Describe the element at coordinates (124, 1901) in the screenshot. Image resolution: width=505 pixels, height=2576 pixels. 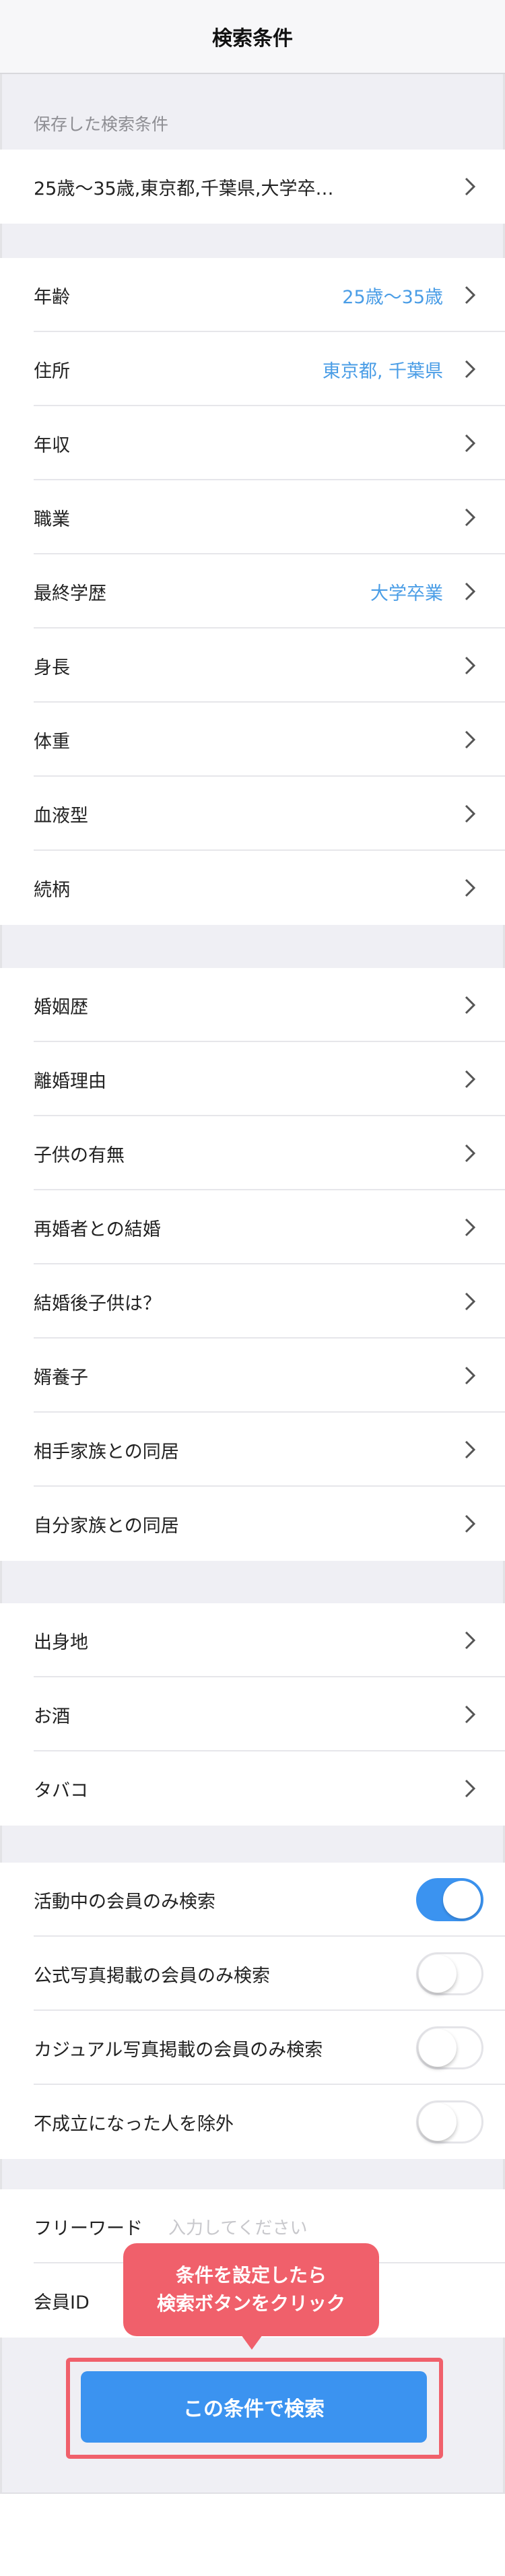
I see `row-label: 活動中の会員のみ検索` at that location.